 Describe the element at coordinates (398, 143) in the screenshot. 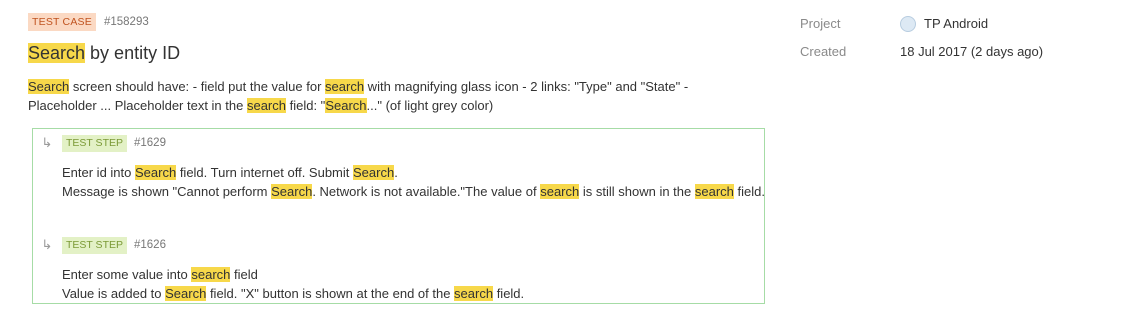

I see `test-step-header: ↳ TEST STEP #1629` at that location.